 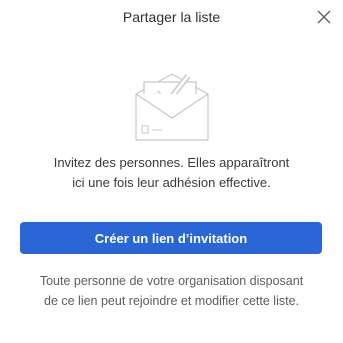 What do you see at coordinates (171, 17) in the screenshot?
I see `dialog-title: Partager la liste` at bounding box center [171, 17].